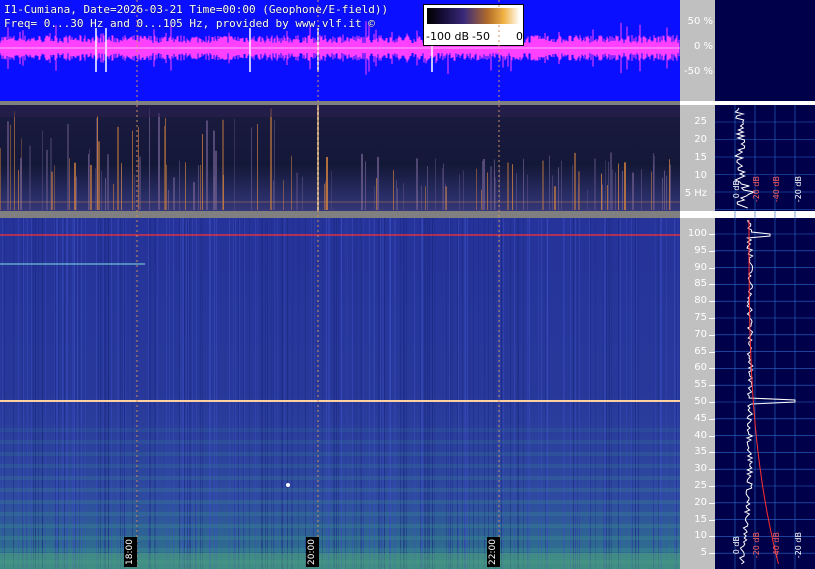  Describe the element at coordinates (700, 301) in the screenshot. I see `hf-tick-80: 80` at that location.